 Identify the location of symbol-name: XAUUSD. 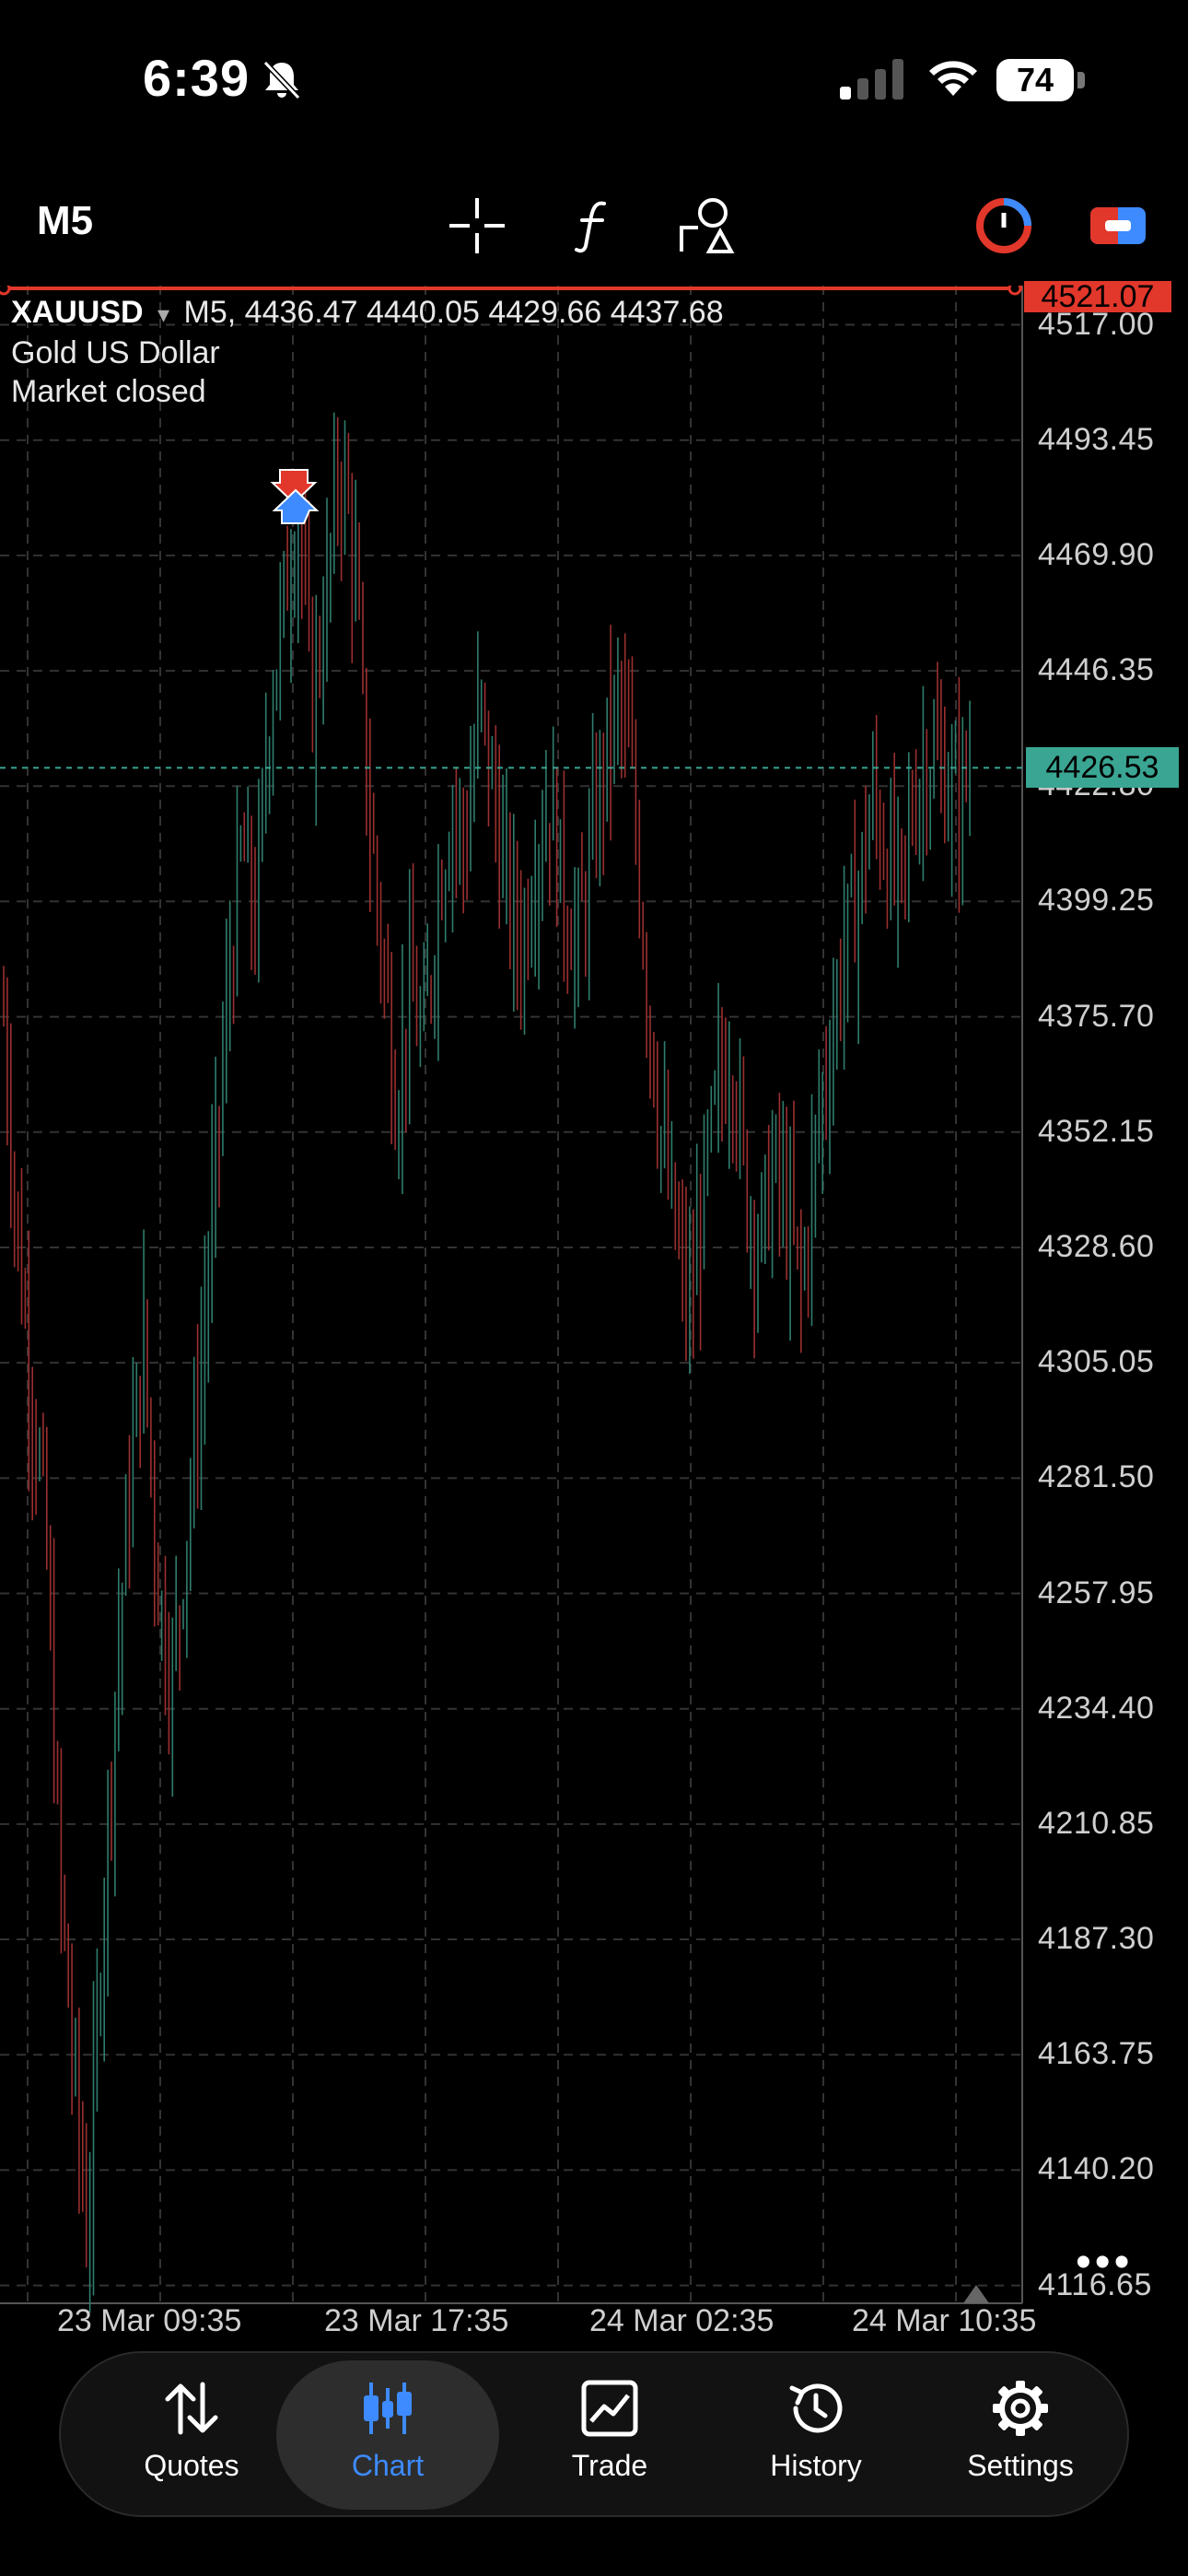
(77, 312).